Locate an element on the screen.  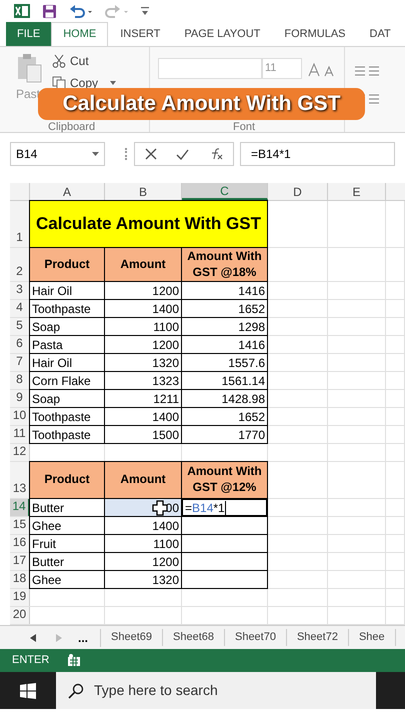
sheet-tab: Sheet69 is located at coordinates (132, 637).